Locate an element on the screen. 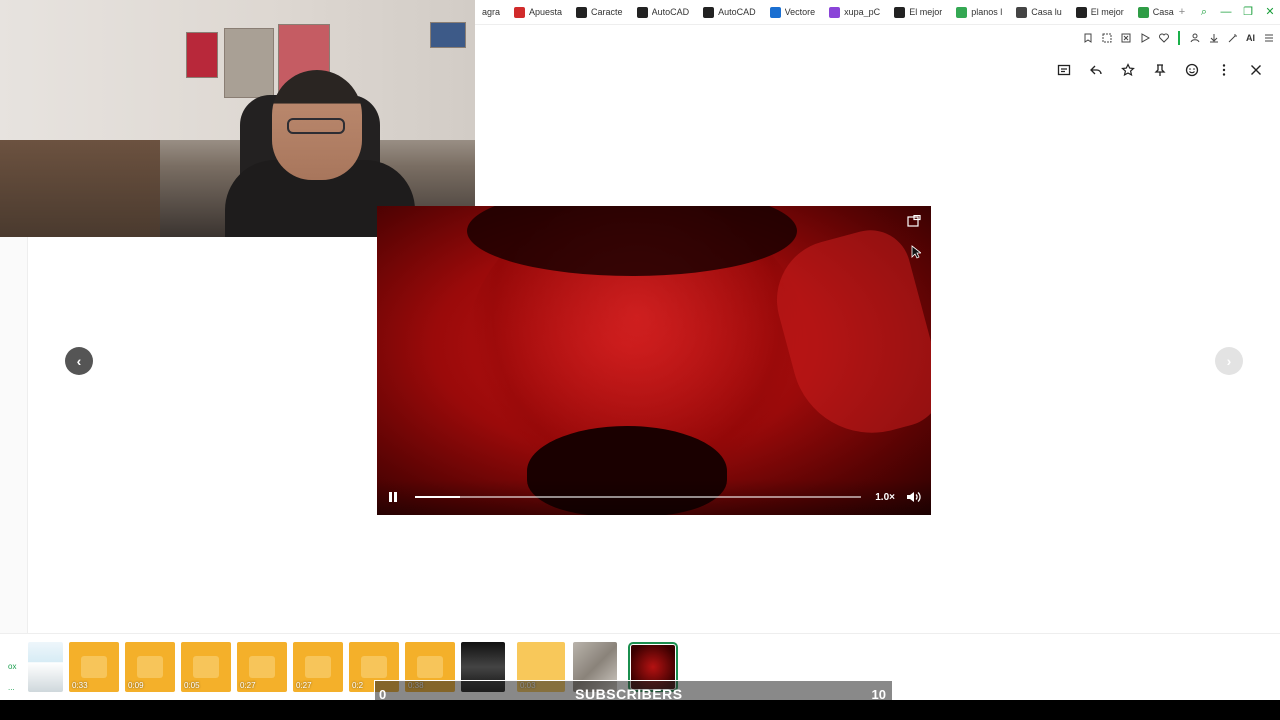  pin-icon is located at coordinates (1160, 70).